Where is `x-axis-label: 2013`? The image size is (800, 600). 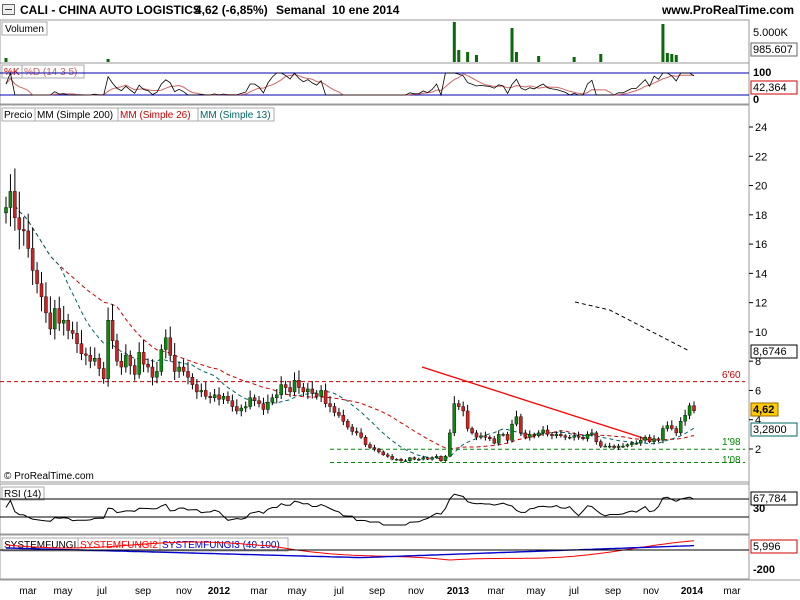 x-axis-label: 2013 is located at coordinates (458, 591).